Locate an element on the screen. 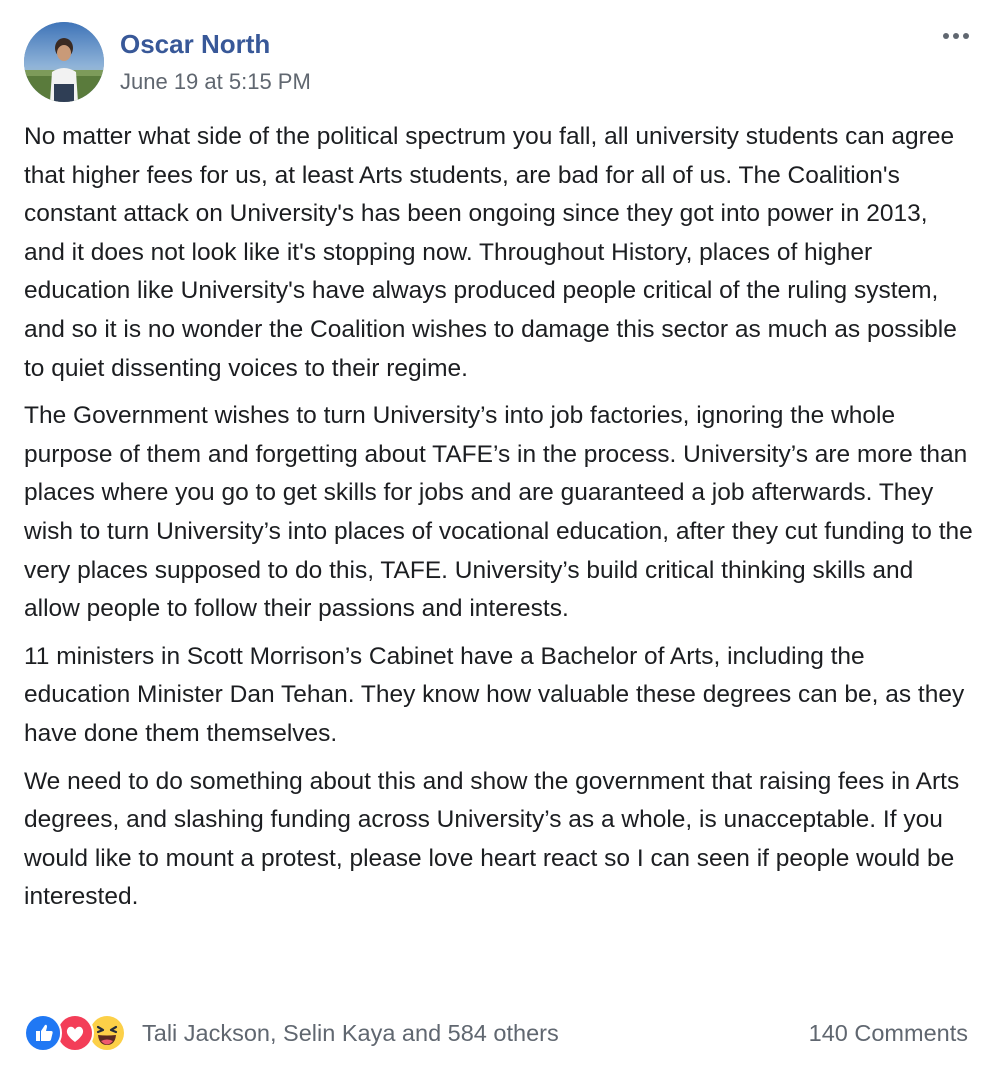 Image resolution: width=990 pixels, height=1072 pixels. author-avatar is located at coordinates (64, 62).